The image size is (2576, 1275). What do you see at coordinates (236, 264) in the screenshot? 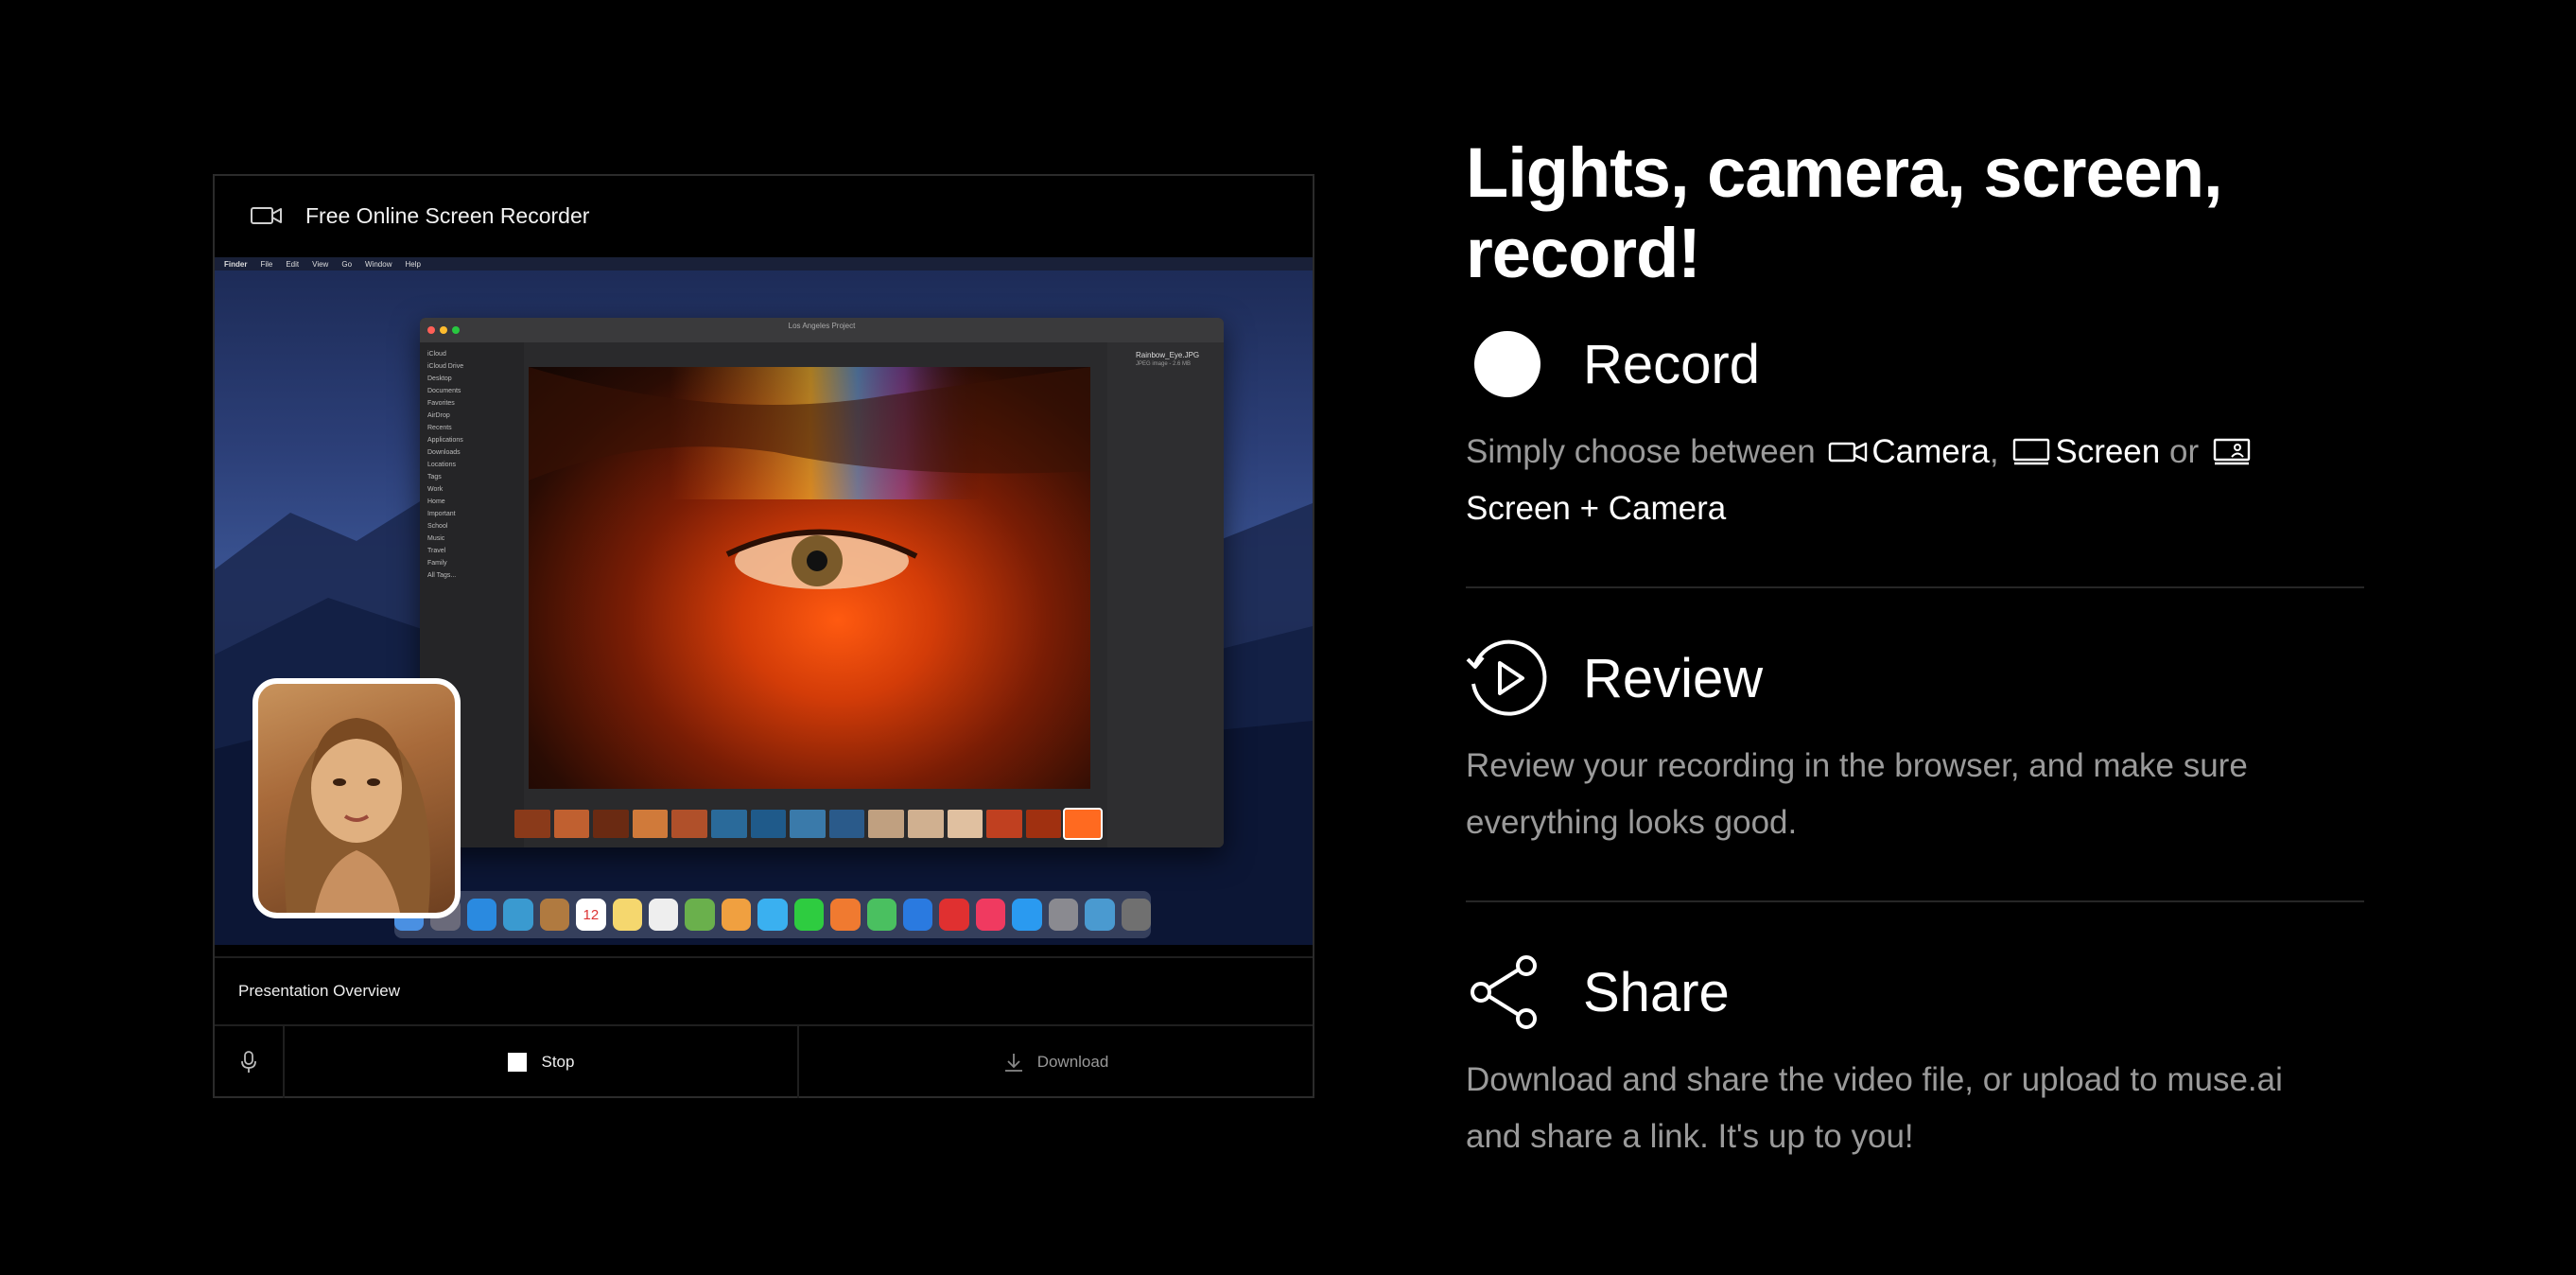
I see `menubar-item: Finder` at bounding box center [236, 264].